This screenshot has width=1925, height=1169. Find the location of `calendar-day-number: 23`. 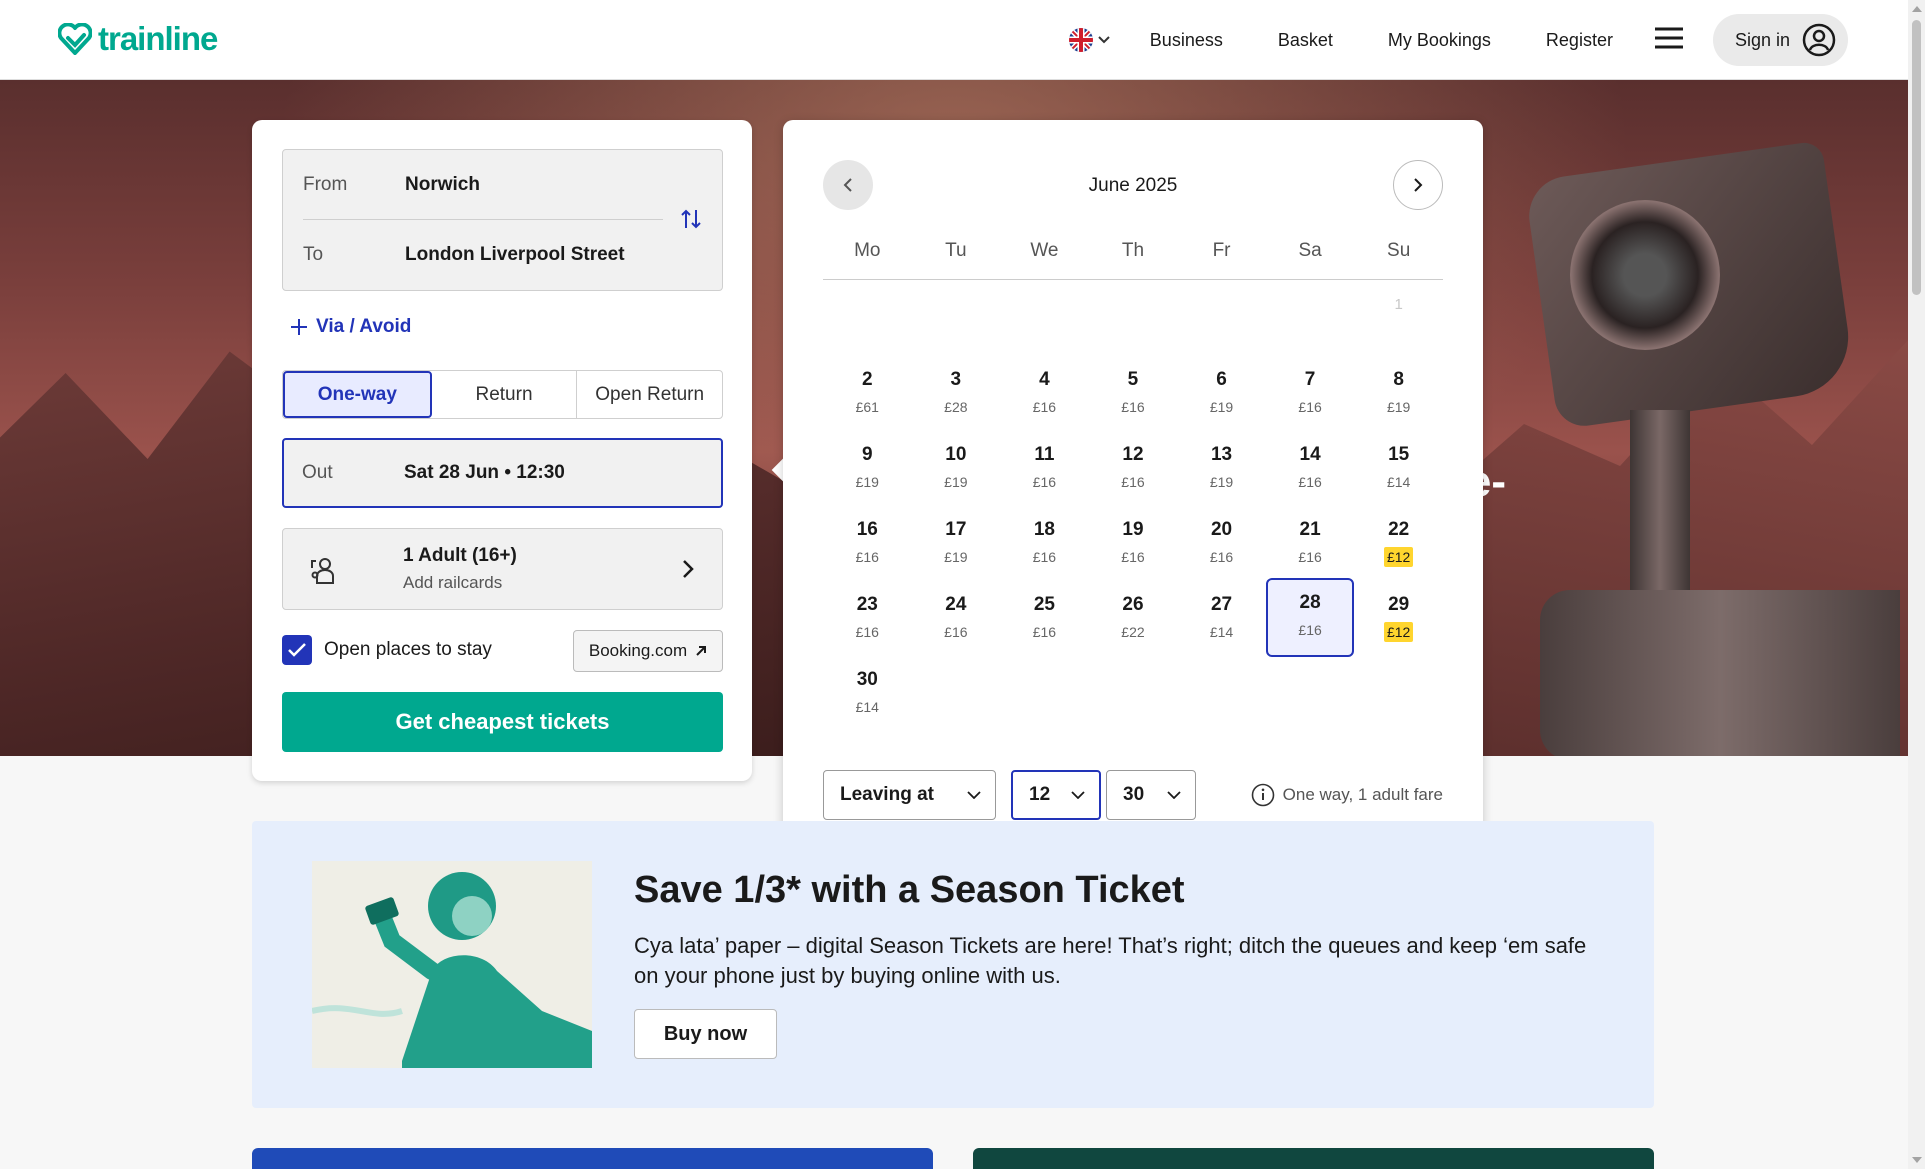

calendar-day-number: 23 is located at coordinates (867, 604).